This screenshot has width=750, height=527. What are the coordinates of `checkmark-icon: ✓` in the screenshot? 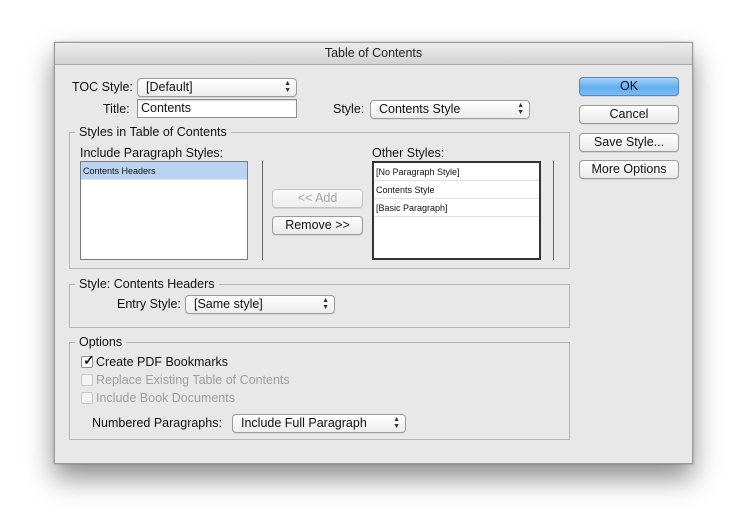 It's located at (89, 360).